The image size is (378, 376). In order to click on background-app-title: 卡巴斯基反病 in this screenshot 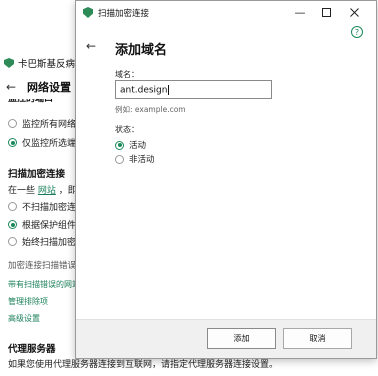, I will do `click(47, 64)`.